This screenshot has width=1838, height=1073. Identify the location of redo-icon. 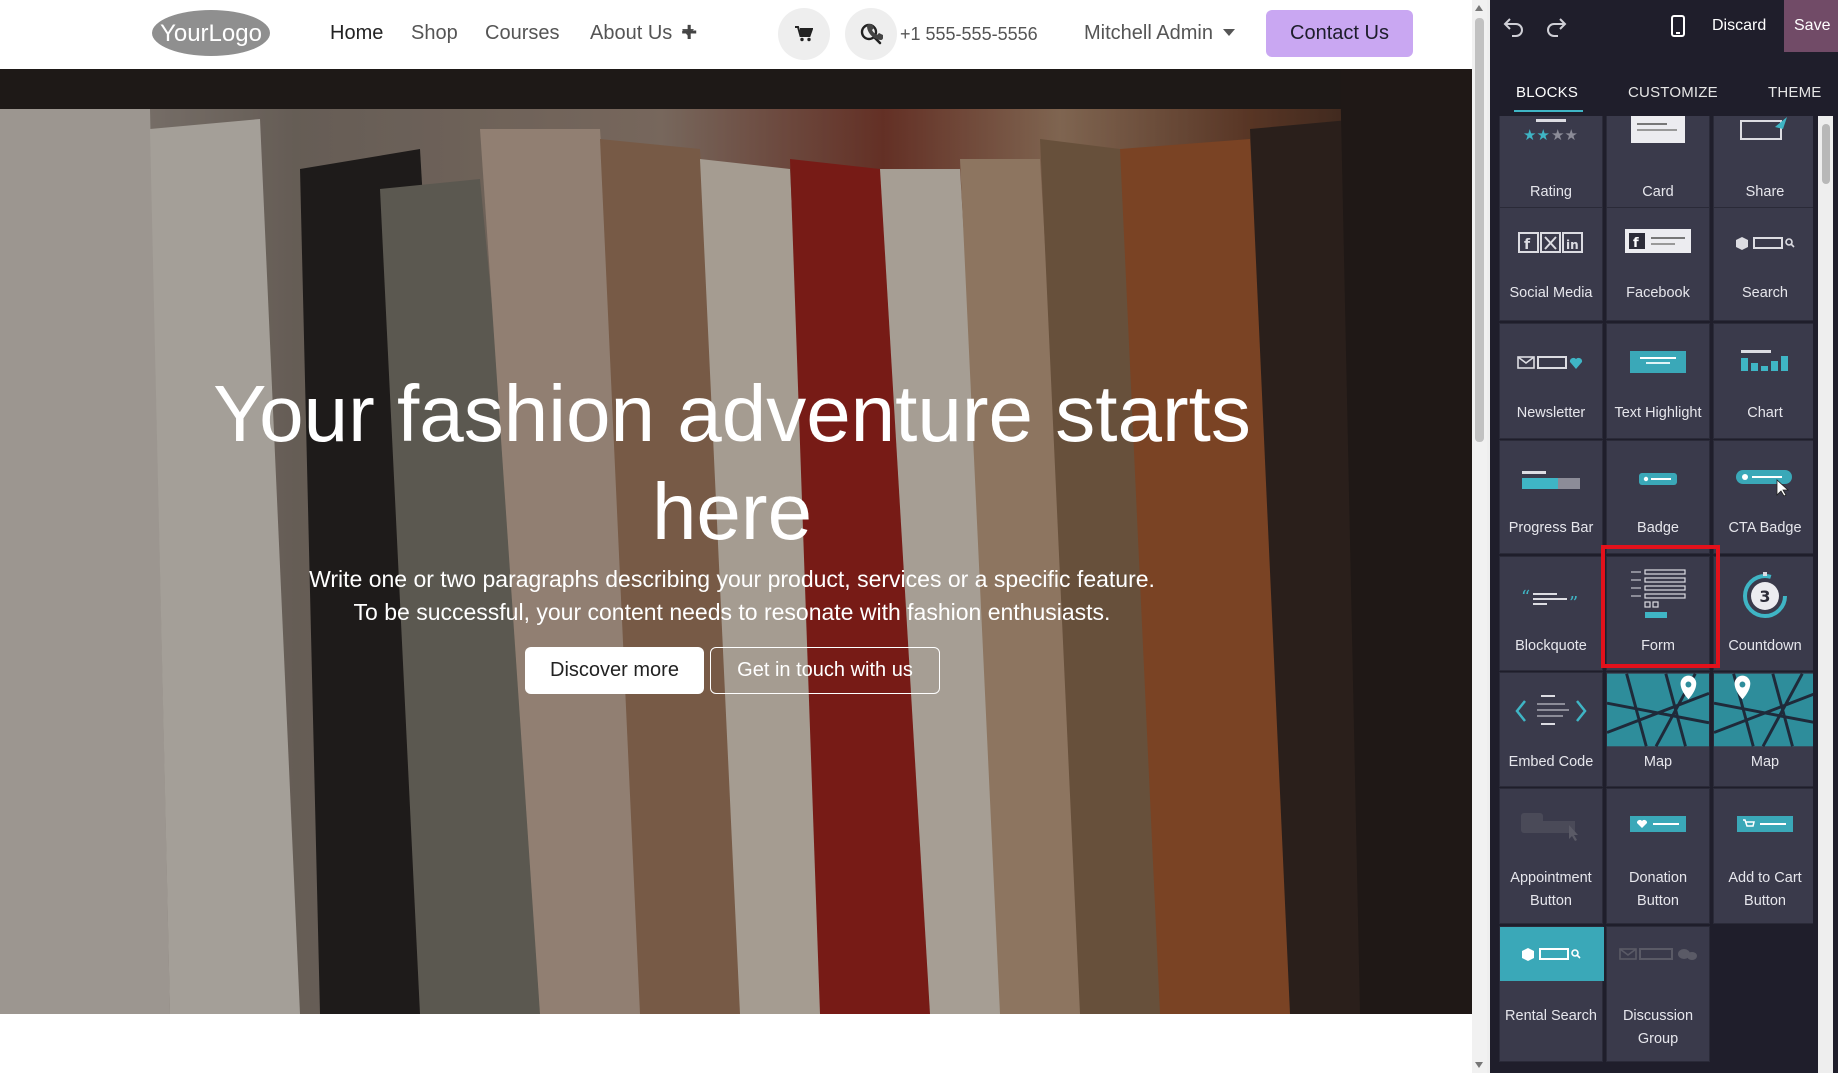
(1556, 26).